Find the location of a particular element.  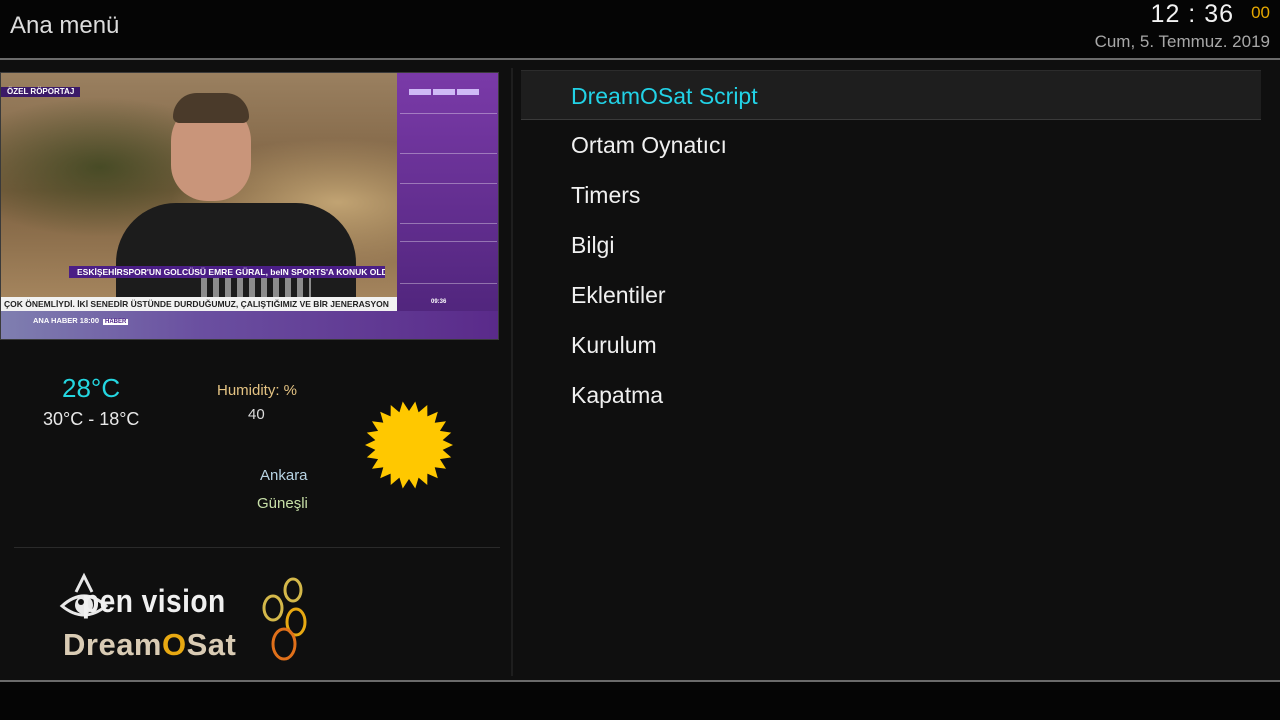

weather-divider is located at coordinates (257, 547).